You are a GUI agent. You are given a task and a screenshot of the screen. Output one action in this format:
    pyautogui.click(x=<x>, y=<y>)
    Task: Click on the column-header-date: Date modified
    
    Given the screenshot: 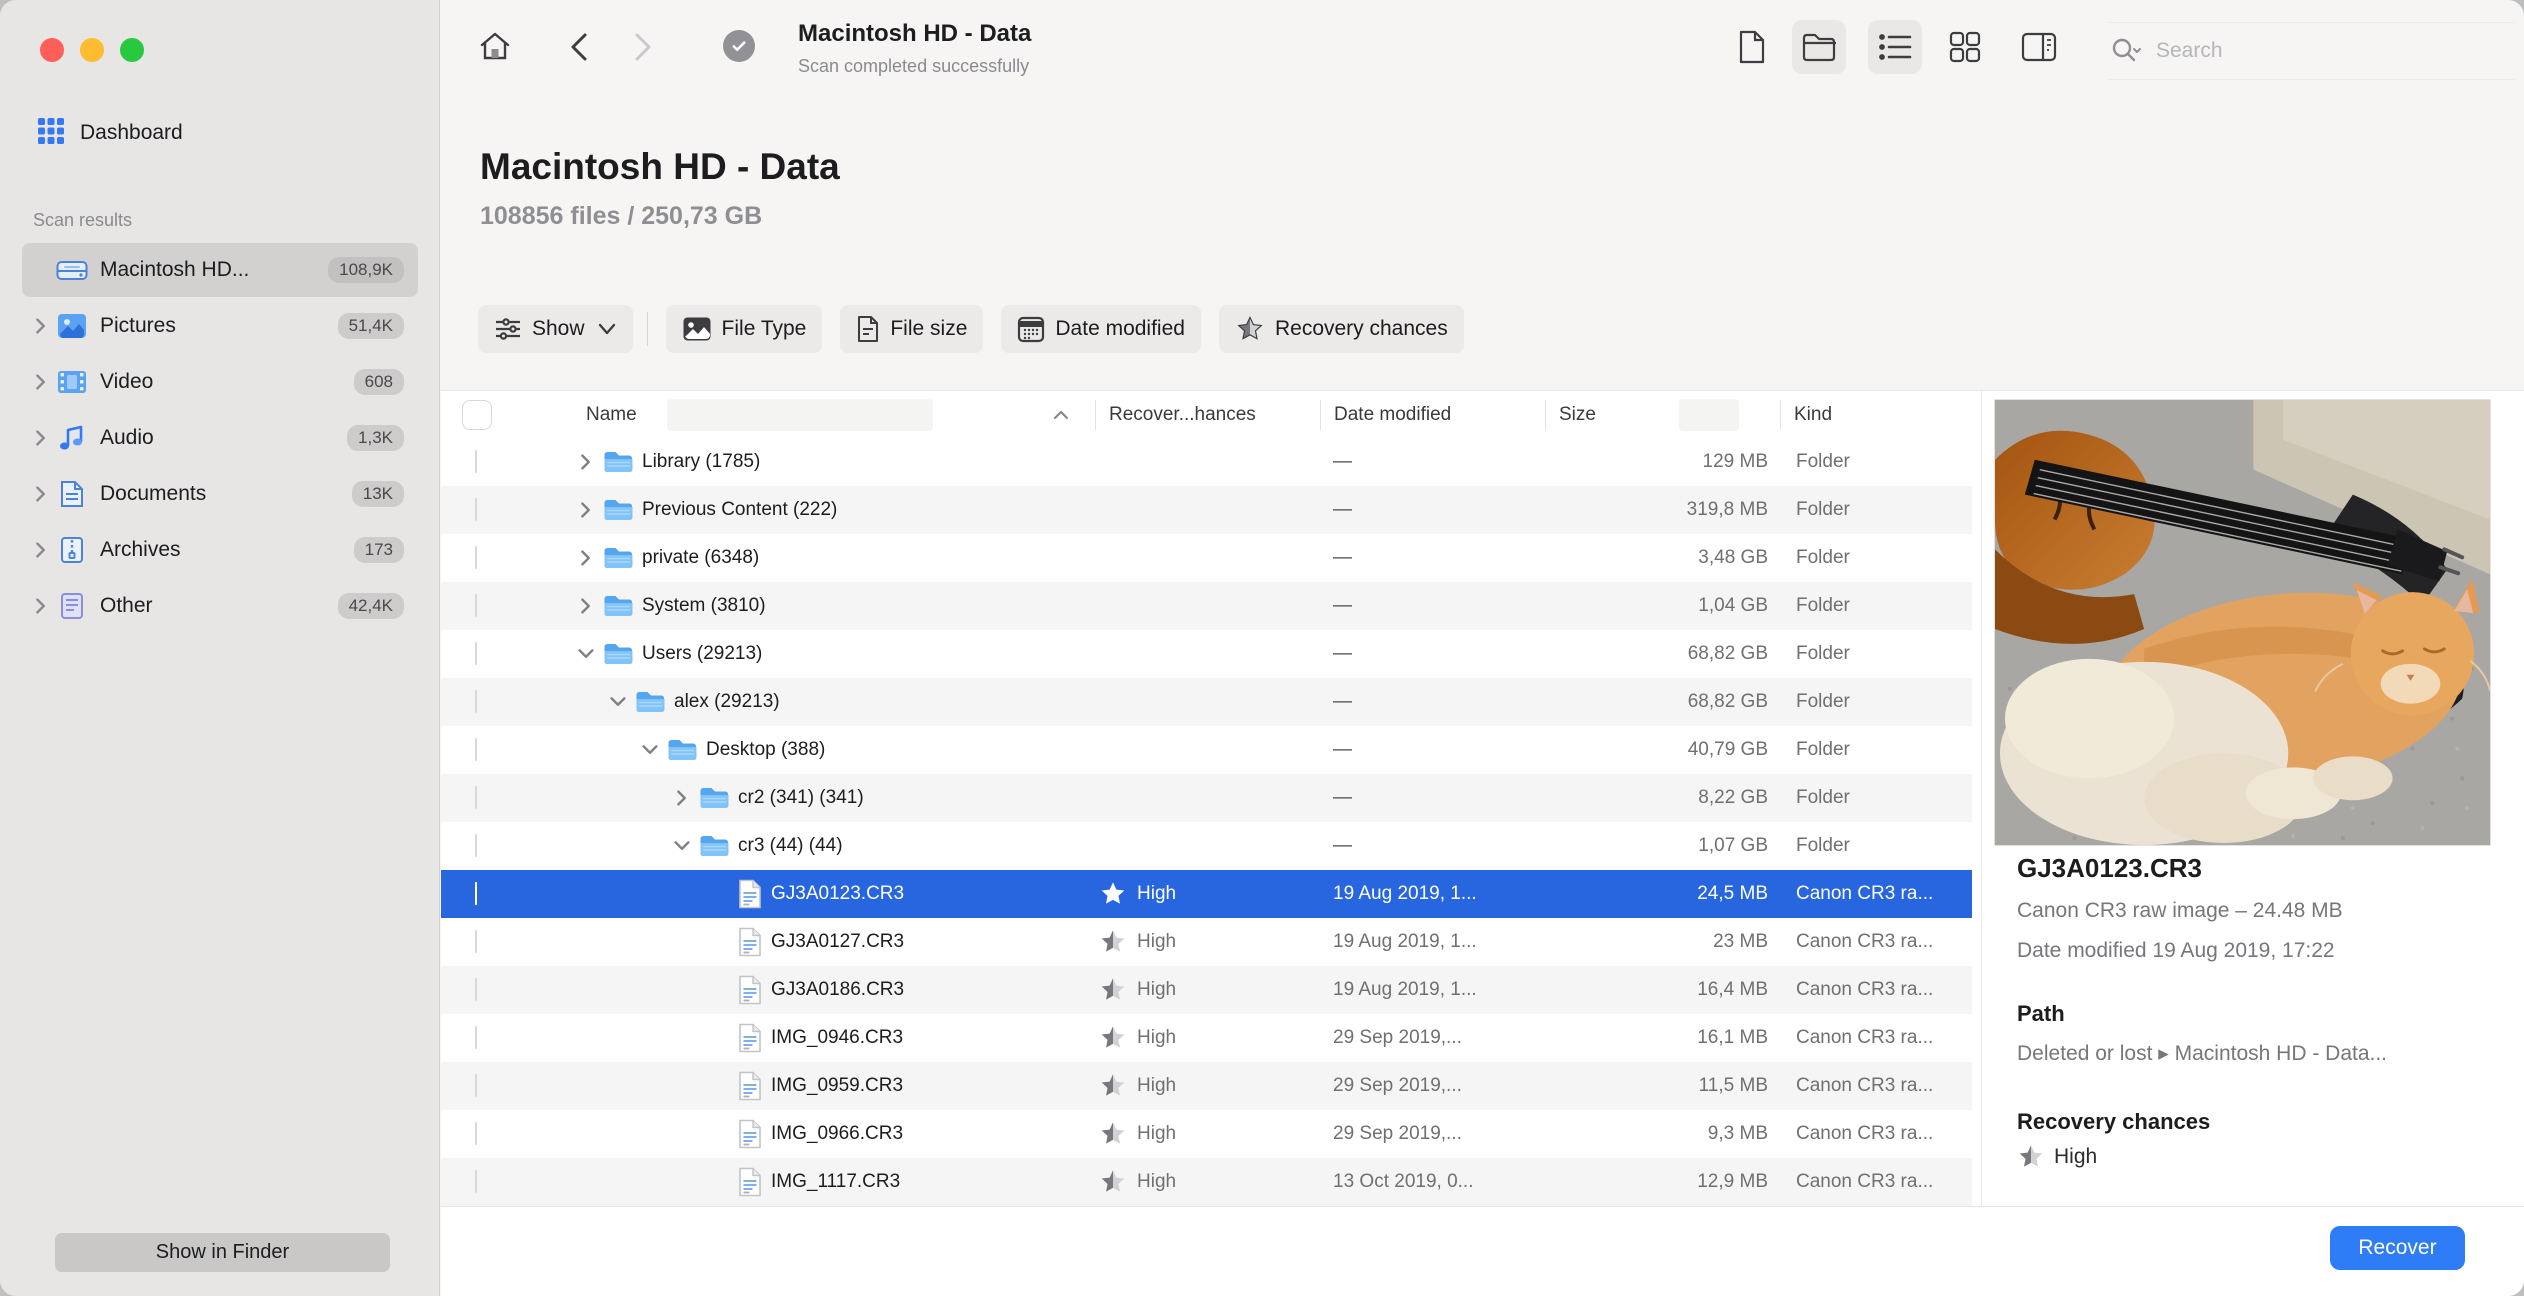 What is the action you would take?
    pyautogui.click(x=1432, y=414)
    